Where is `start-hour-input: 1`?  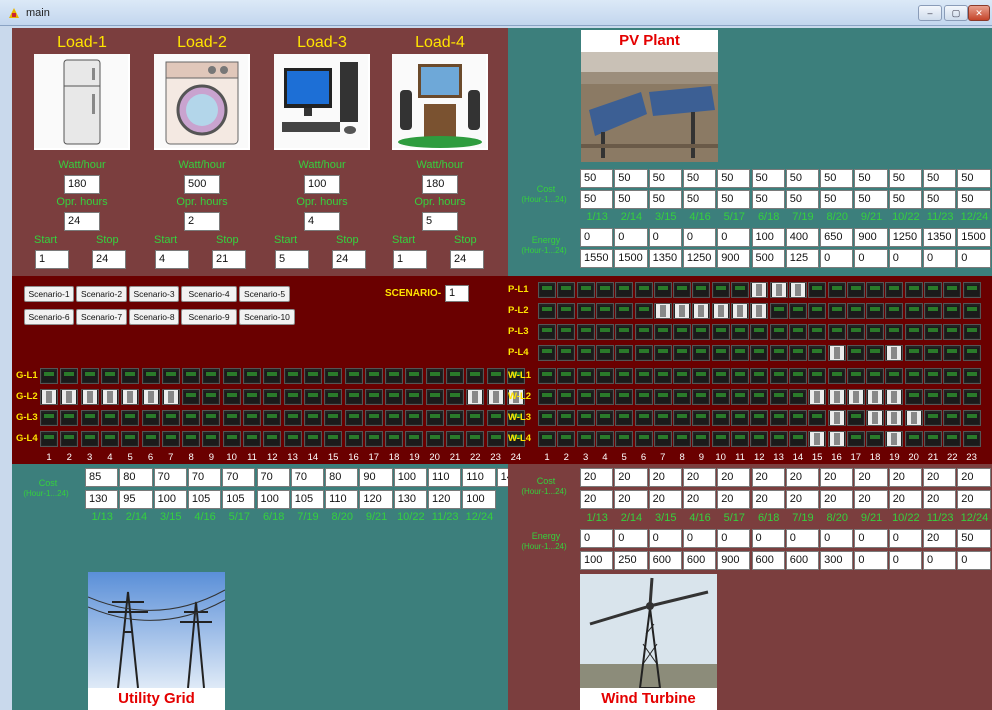
start-hour-input: 1 is located at coordinates (410, 259).